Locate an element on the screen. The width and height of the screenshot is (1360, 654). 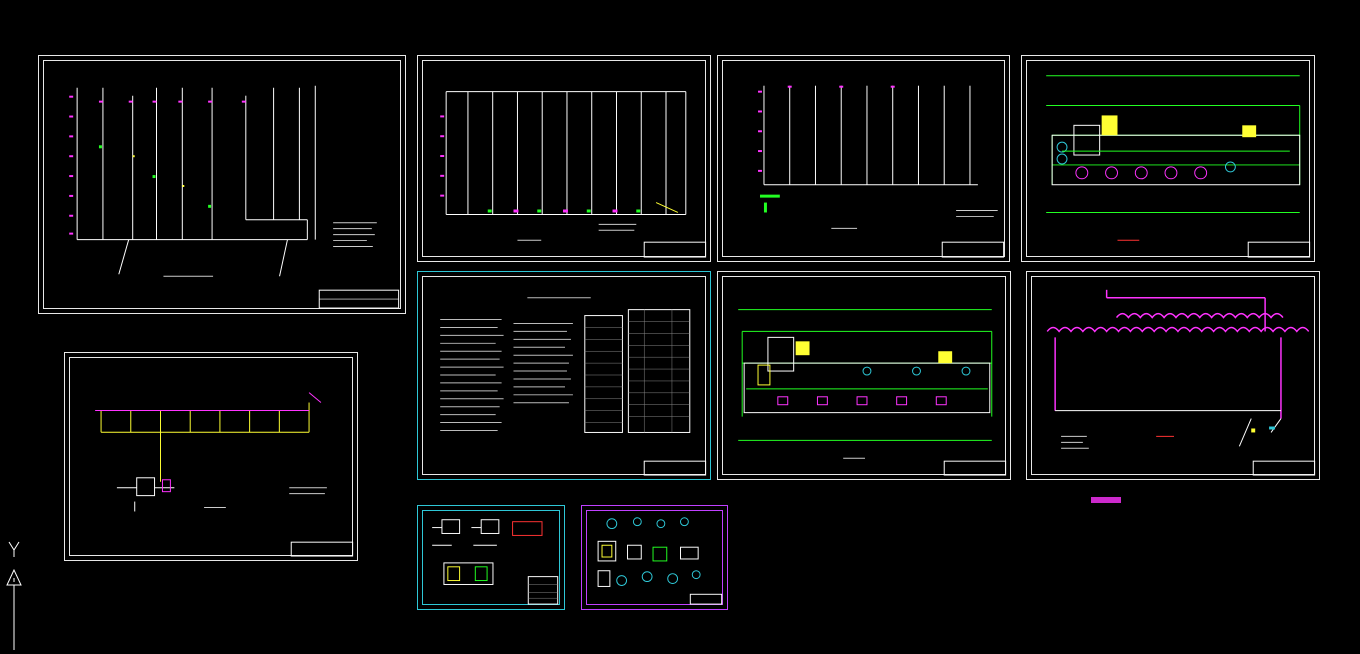
sheet-1-riser-diagram is located at coordinates (222, 184).